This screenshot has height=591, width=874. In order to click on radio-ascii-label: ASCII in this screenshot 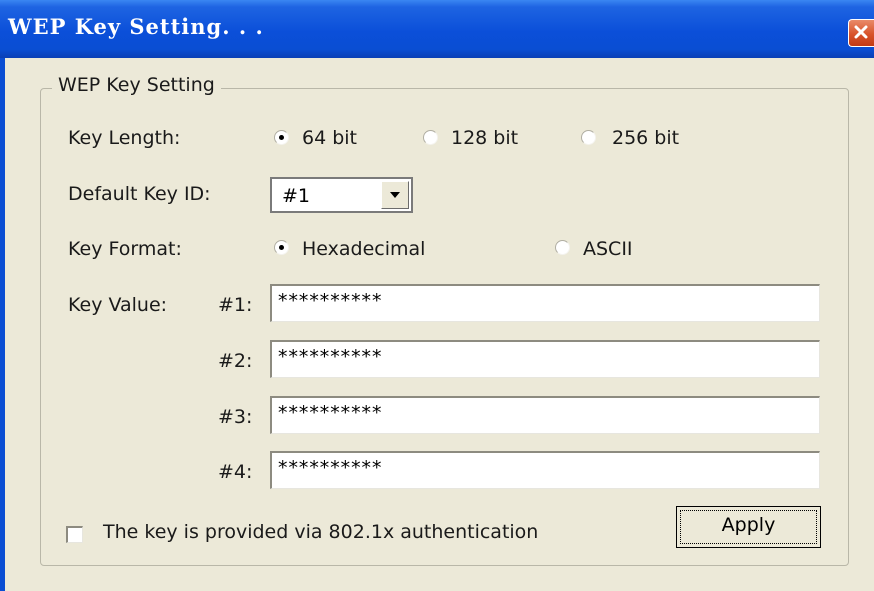, I will do `click(608, 249)`.